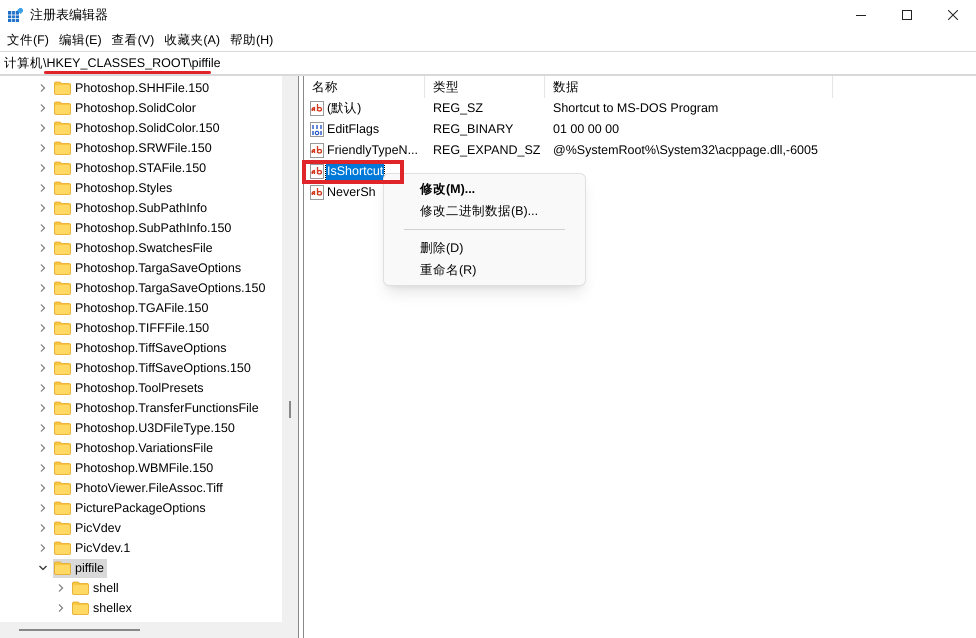  Describe the element at coordinates (15, 15) in the screenshot. I see `registry-app-icon` at that location.